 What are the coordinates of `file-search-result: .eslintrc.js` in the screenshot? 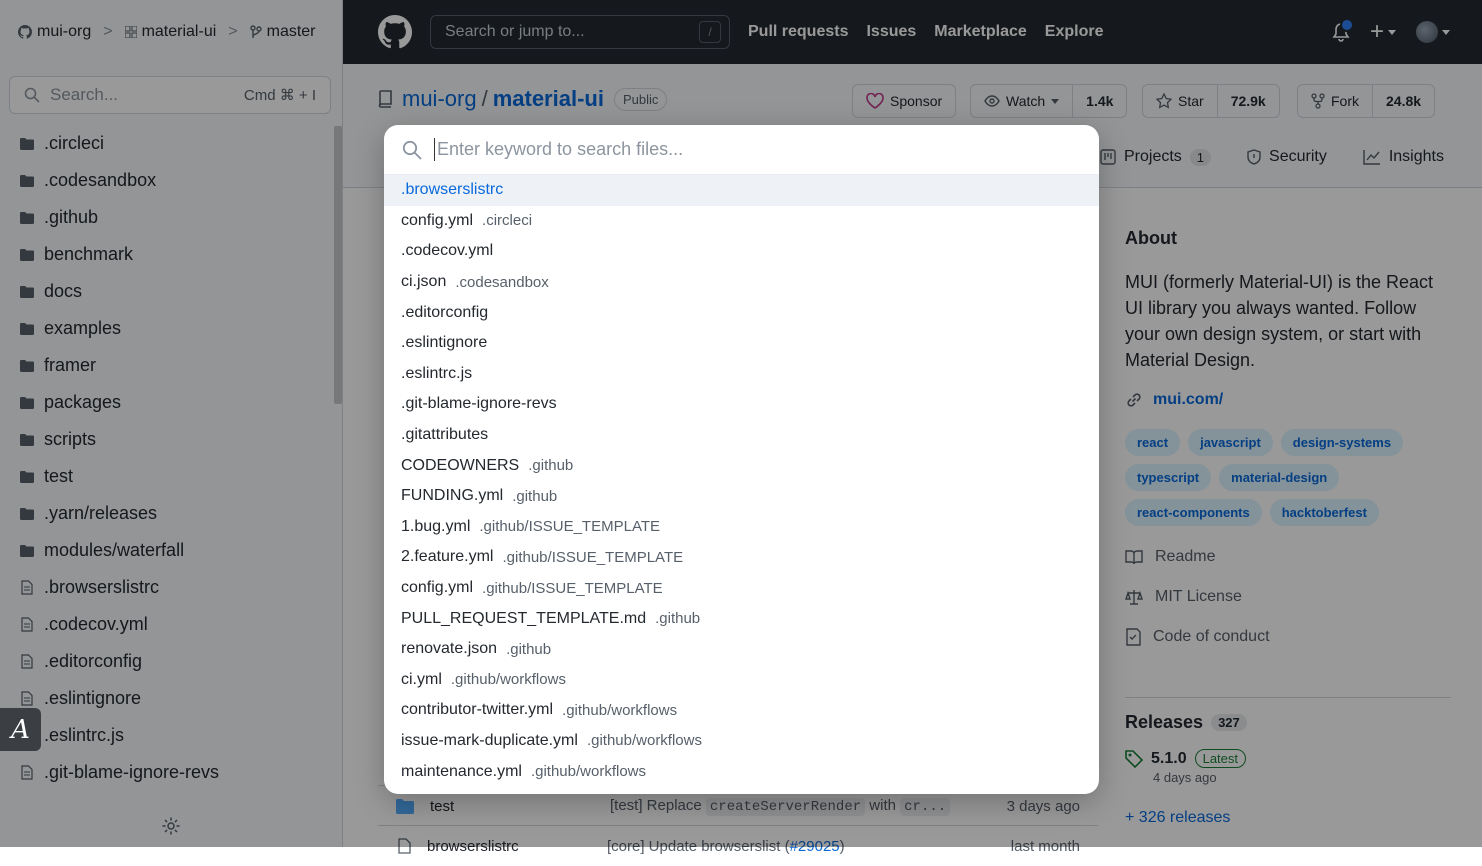 It's located at (741, 374).